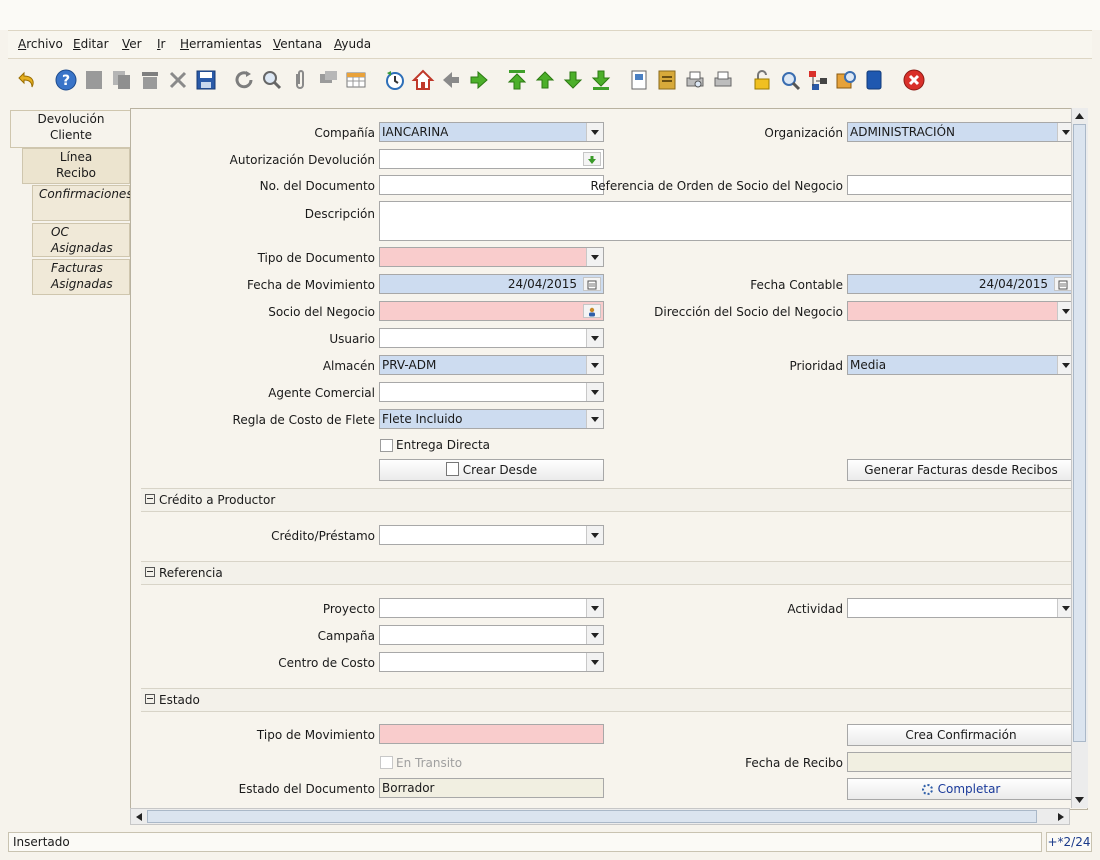 Image resolution: width=1100 pixels, height=860 pixels. Describe the element at coordinates (818, 80) in the screenshot. I see `workflow-icon` at that location.